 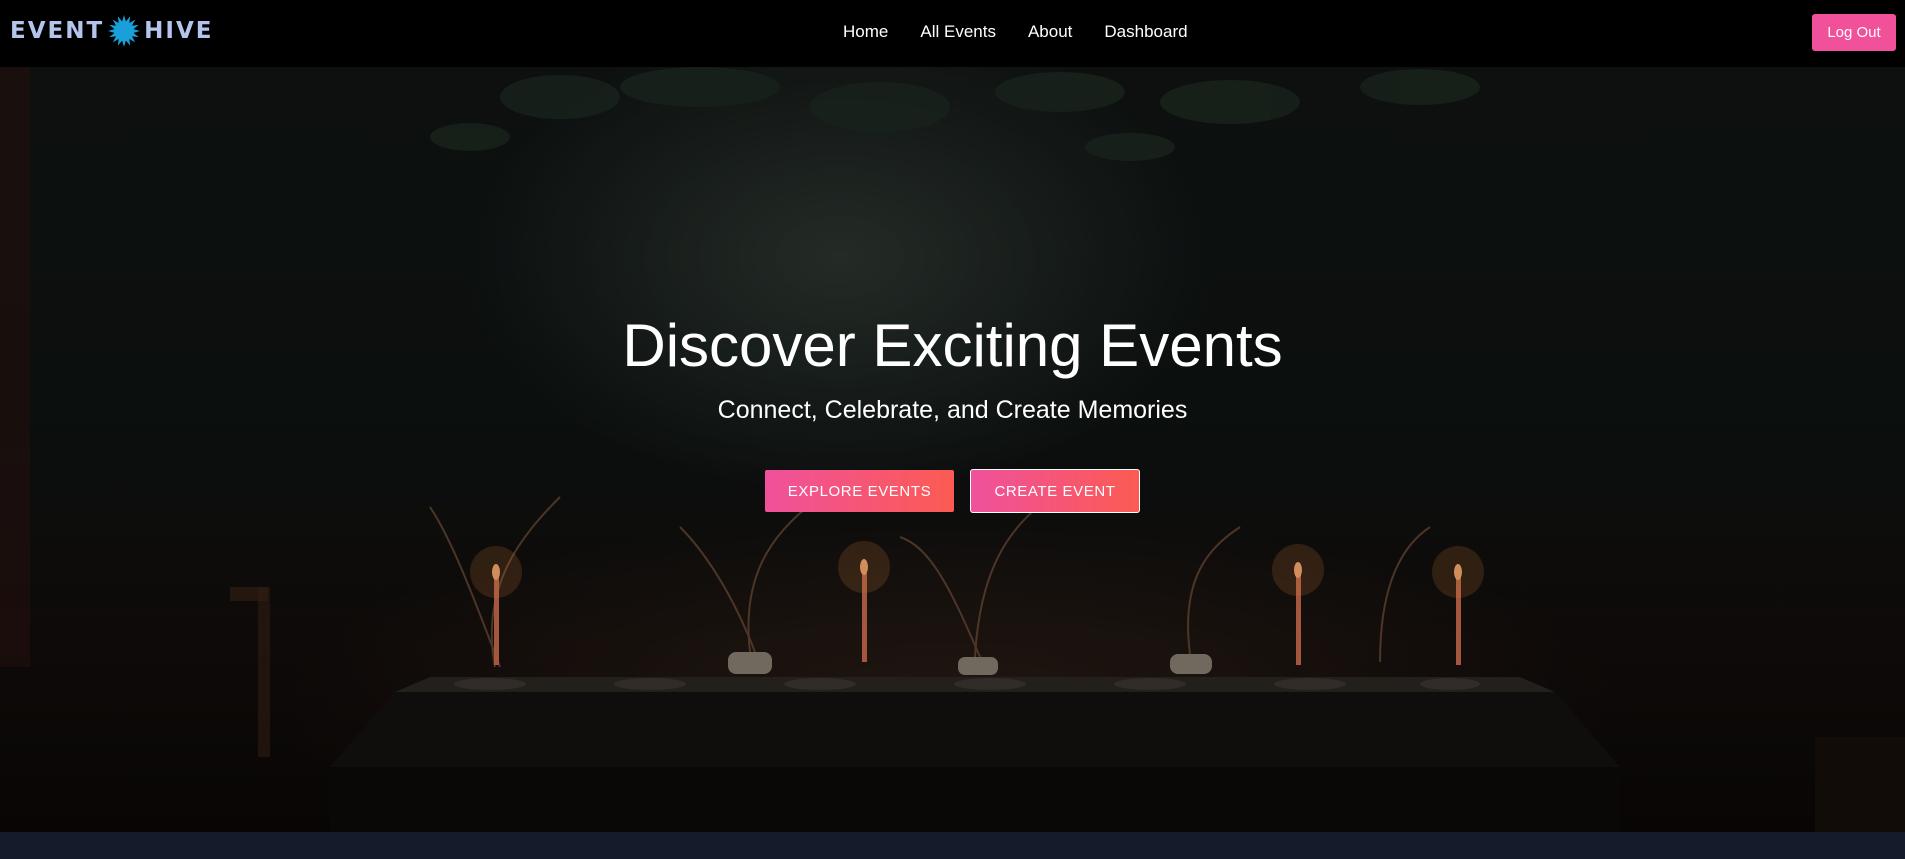 I want to click on main-nav: Home All Events About Dashboard, so click(x=1015, y=31).